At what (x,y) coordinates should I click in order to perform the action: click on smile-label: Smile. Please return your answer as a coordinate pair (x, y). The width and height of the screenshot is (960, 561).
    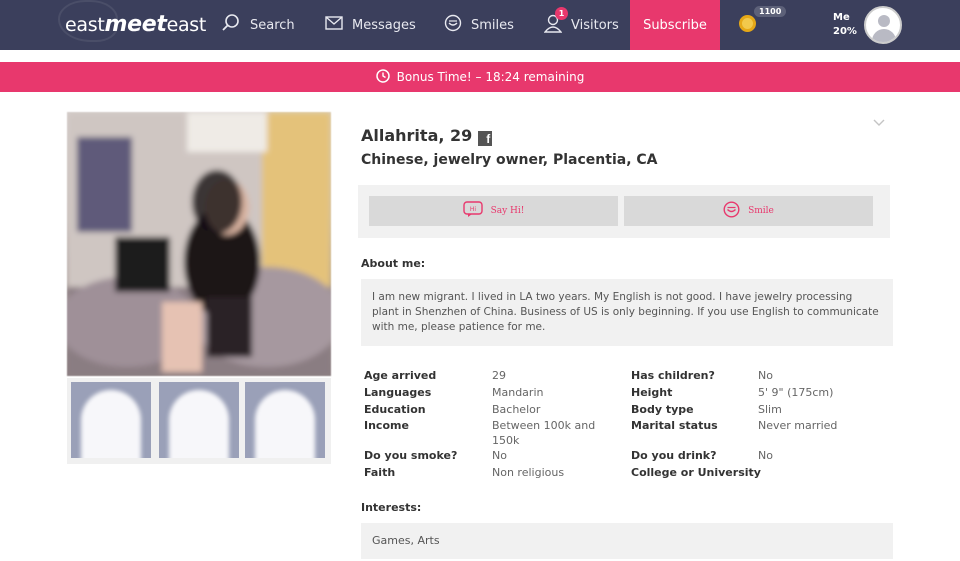
    Looking at the image, I should click on (761, 211).